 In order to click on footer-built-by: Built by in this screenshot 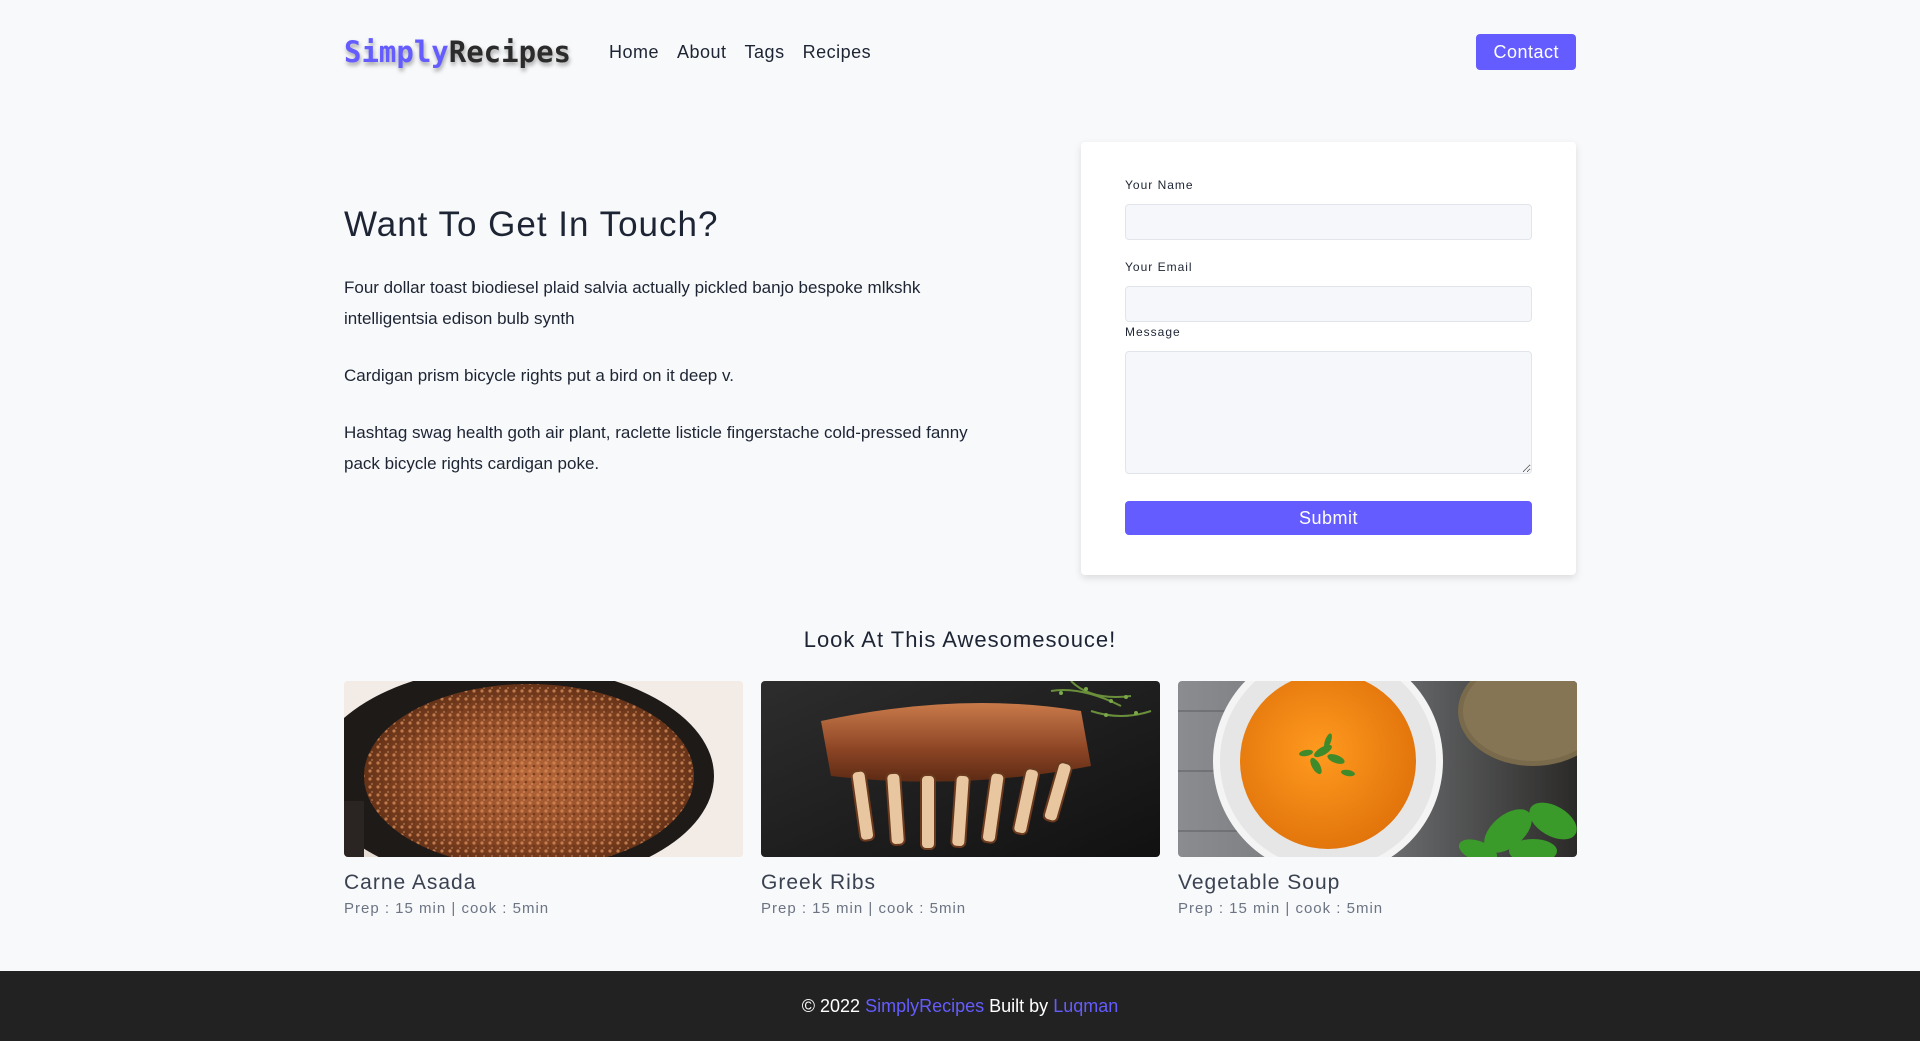, I will do `click(1019, 1005)`.